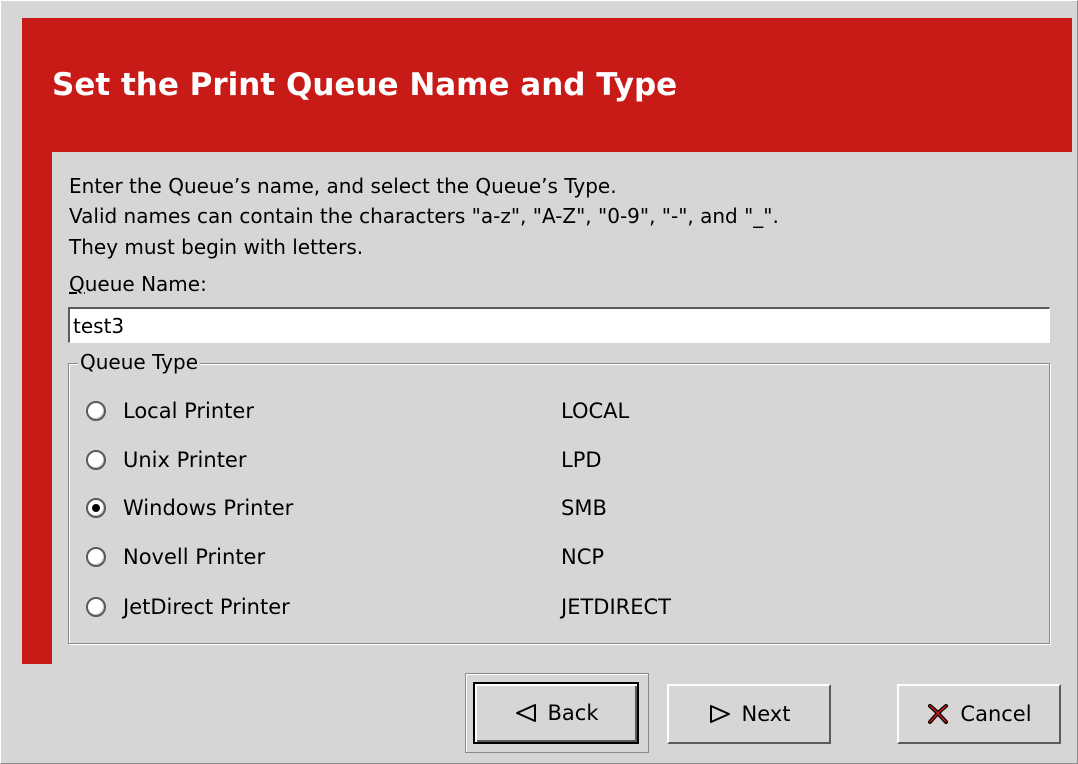  I want to click on x-cancel-icon, so click(938, 714).